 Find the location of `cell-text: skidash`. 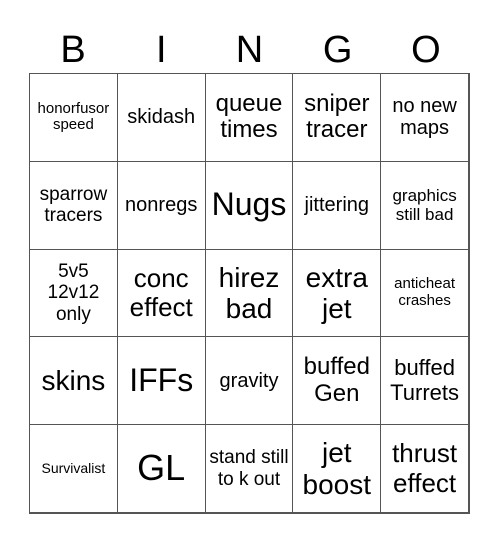

cell-text: skidash is located at coordinates (161, 117).